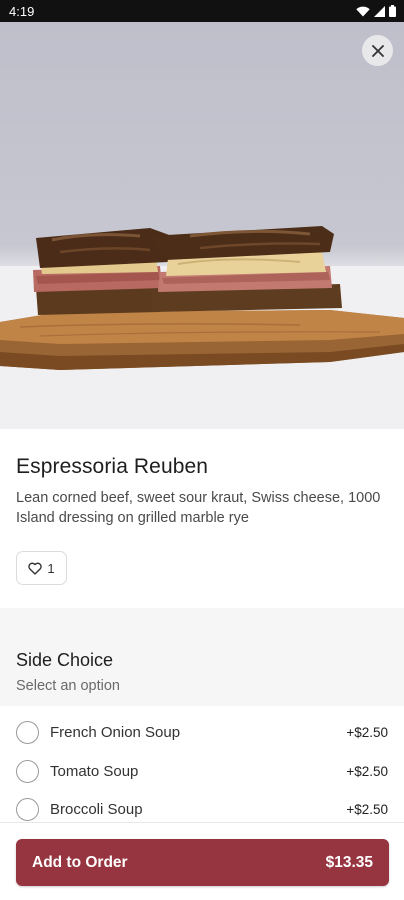  I want to click on option-tomato-soup: Tomato Soup +$2.50, so click(202, 771).